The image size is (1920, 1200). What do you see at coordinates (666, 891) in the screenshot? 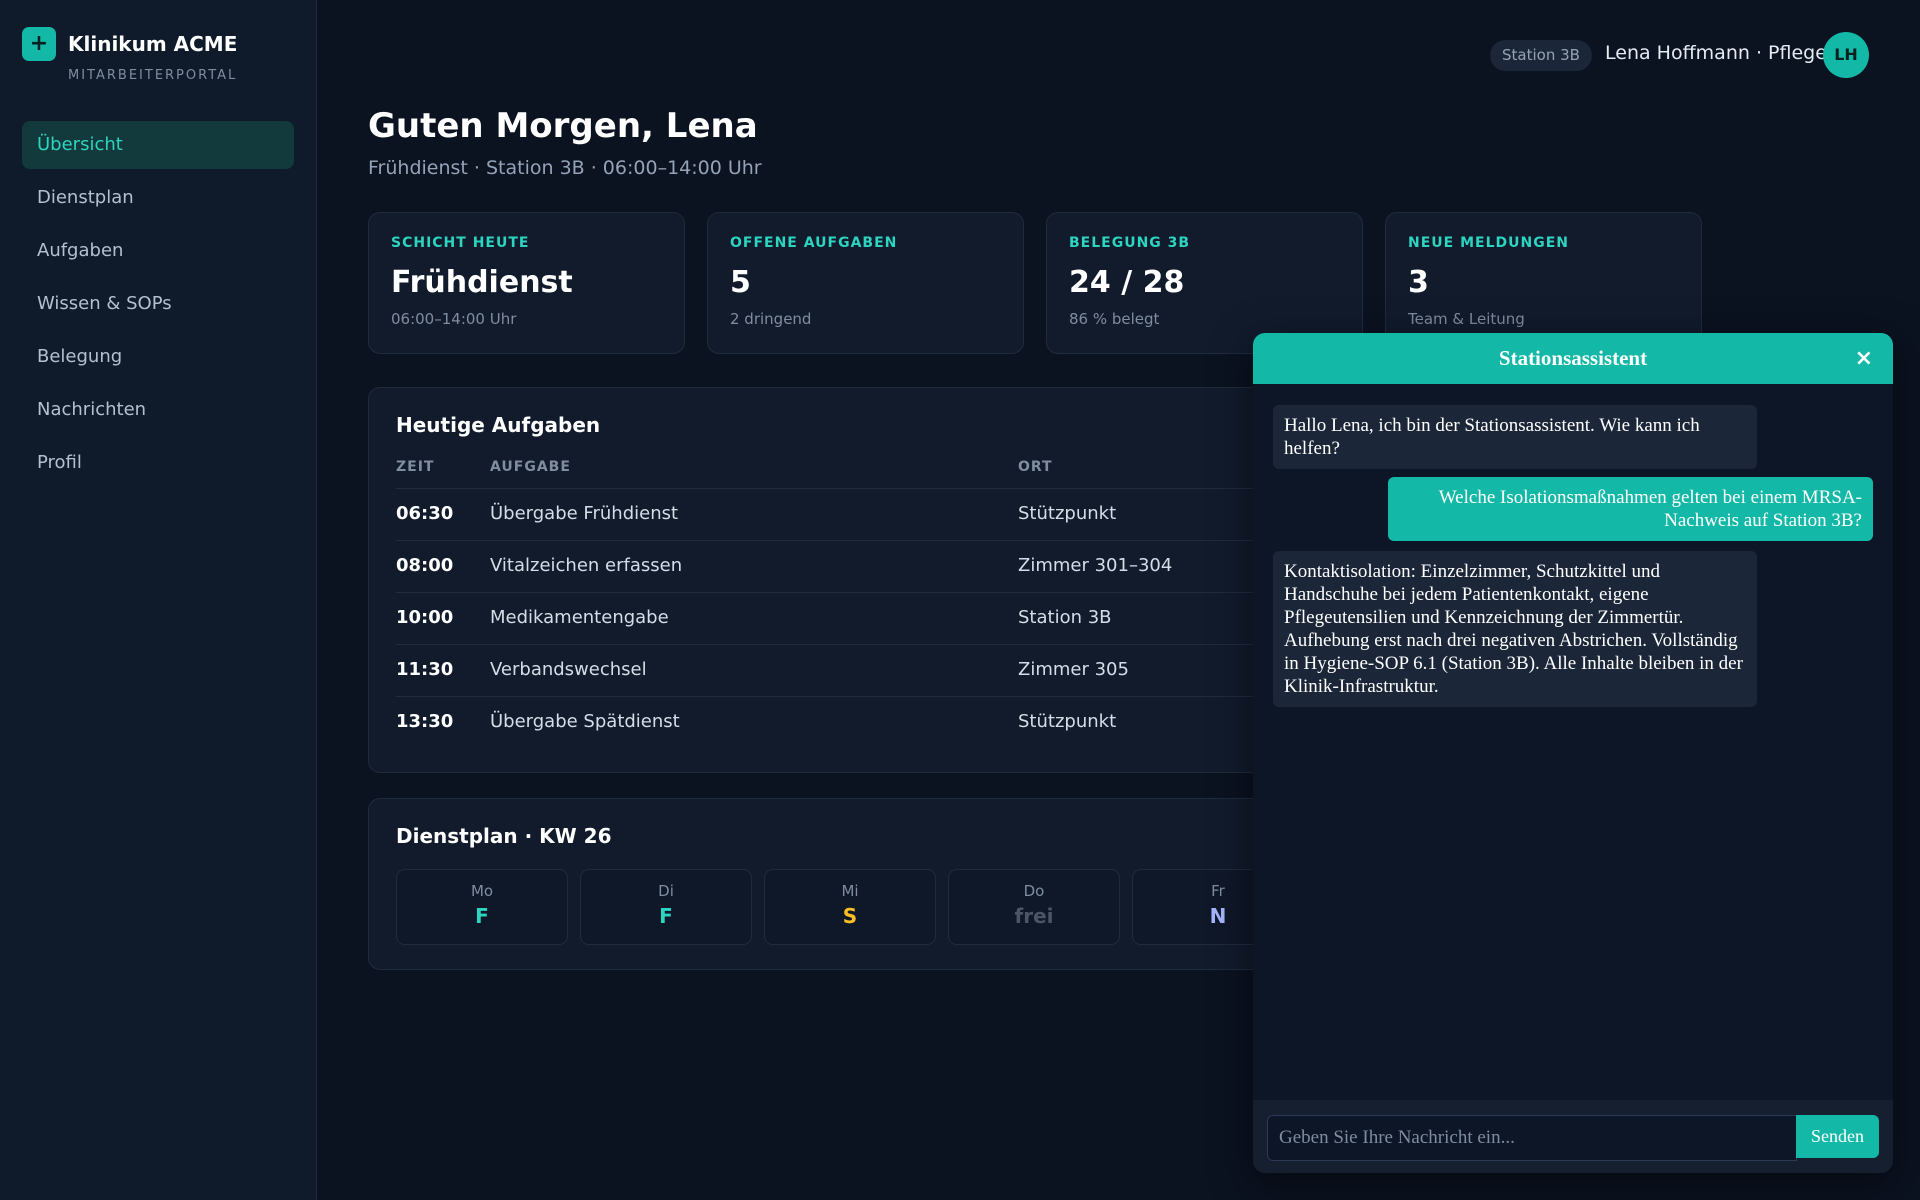
I see `day-label: Di` at bounding box center [666, 891].